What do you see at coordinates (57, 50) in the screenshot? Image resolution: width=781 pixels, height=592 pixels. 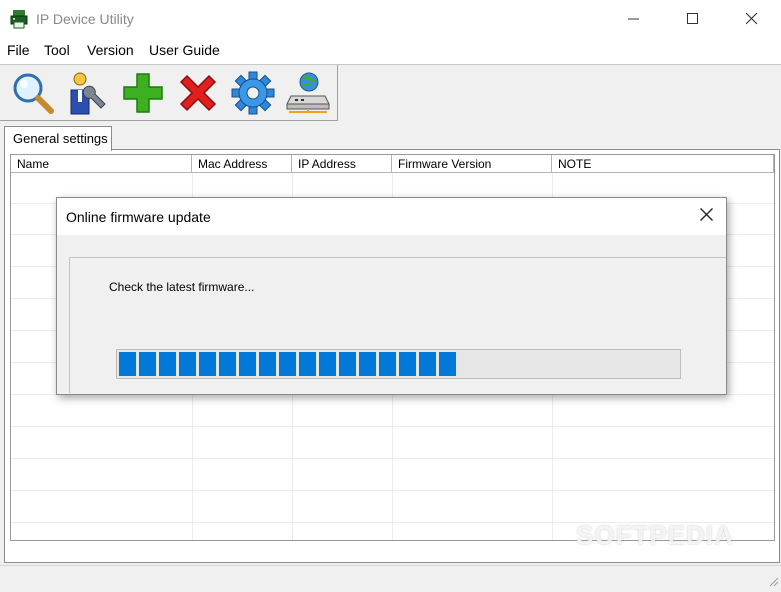 I see `menu-tool: Tool` at bounding box center [57, 50].